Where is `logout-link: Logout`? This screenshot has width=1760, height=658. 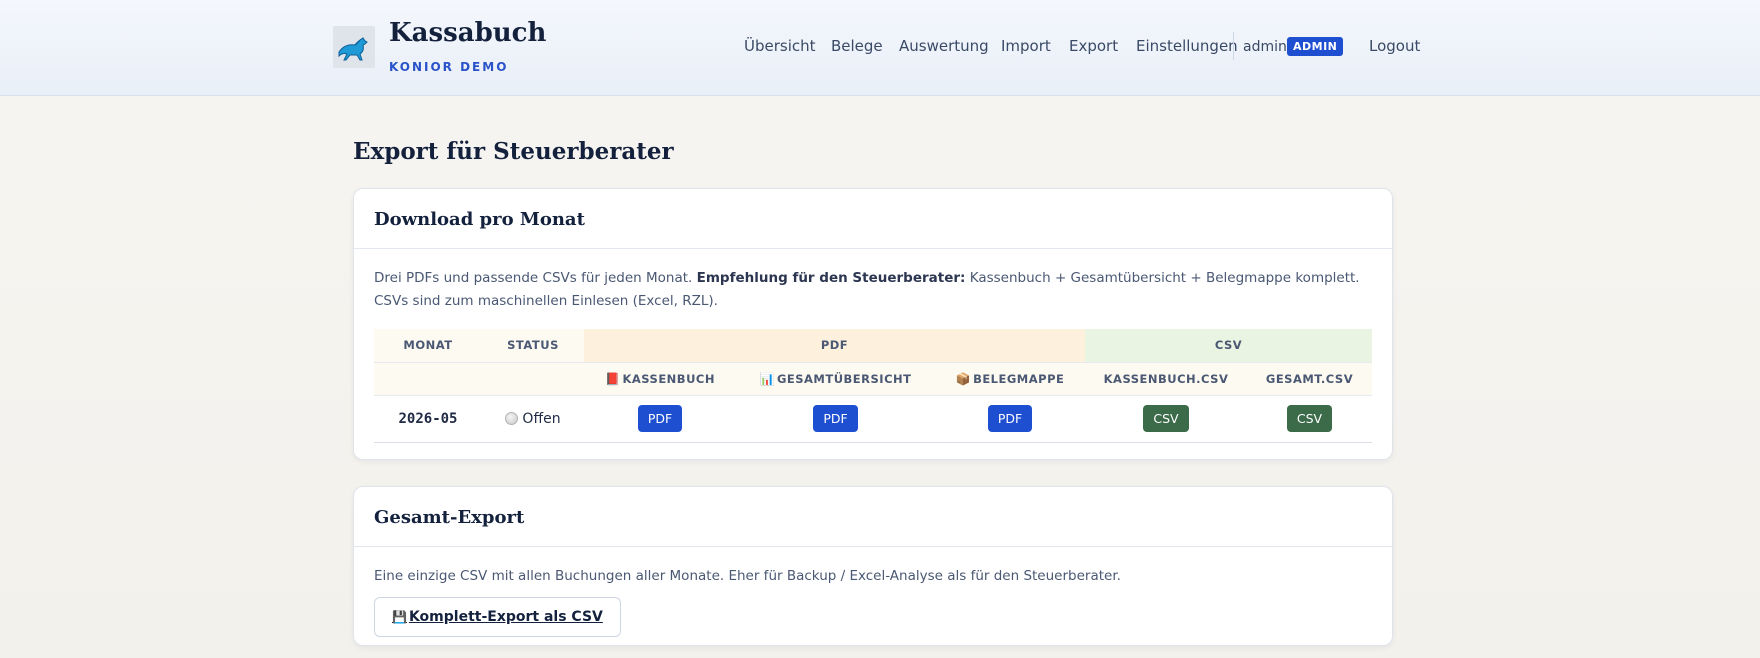 logout-link: Logout is located at coordinates (1394, 46).